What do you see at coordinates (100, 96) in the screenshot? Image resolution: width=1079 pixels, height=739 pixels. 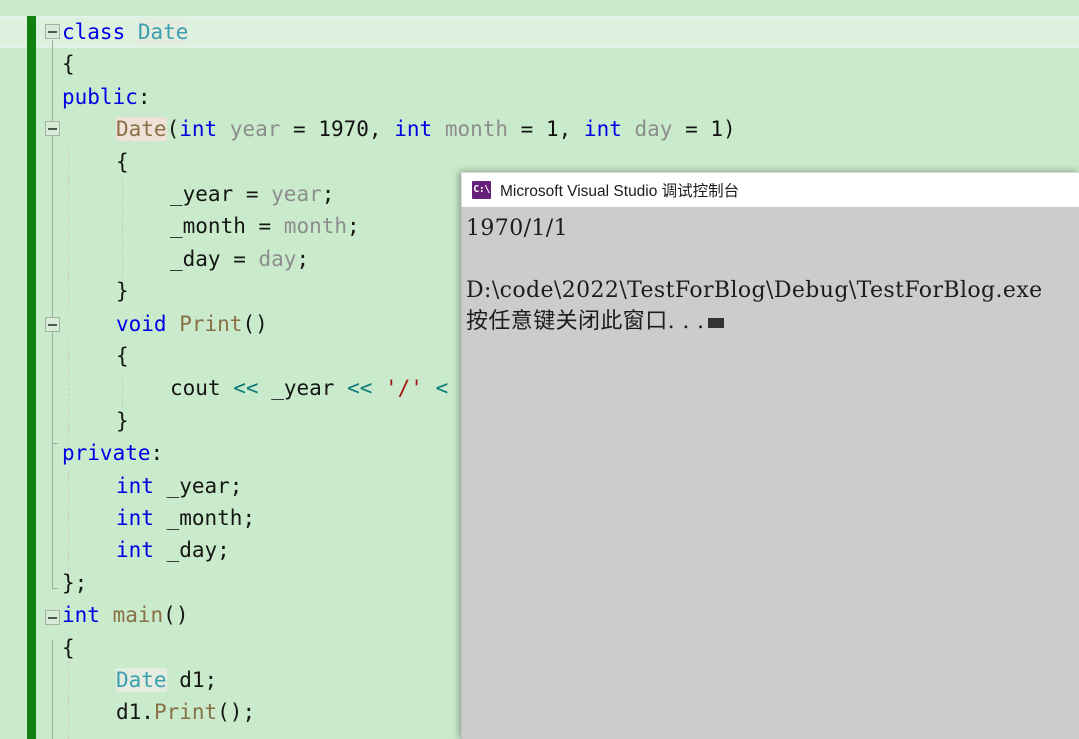 I see `code-token: public` at bounding box center [100, 96].